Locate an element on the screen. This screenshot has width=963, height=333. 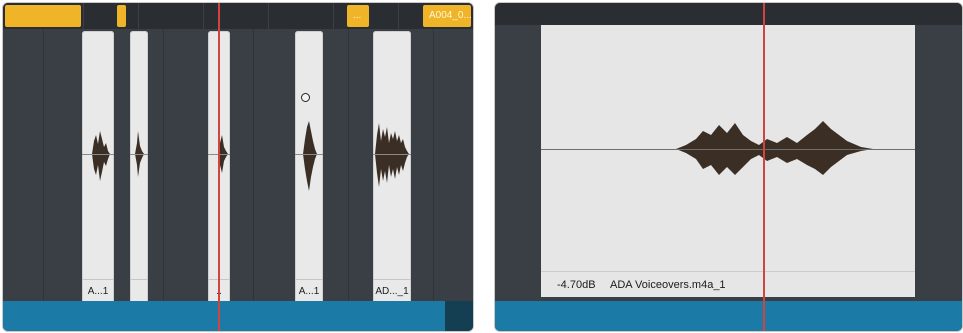
clip-footer: -4.70dB ADA Voiceovers.m4a_1 is located at coordinates (647, 285).